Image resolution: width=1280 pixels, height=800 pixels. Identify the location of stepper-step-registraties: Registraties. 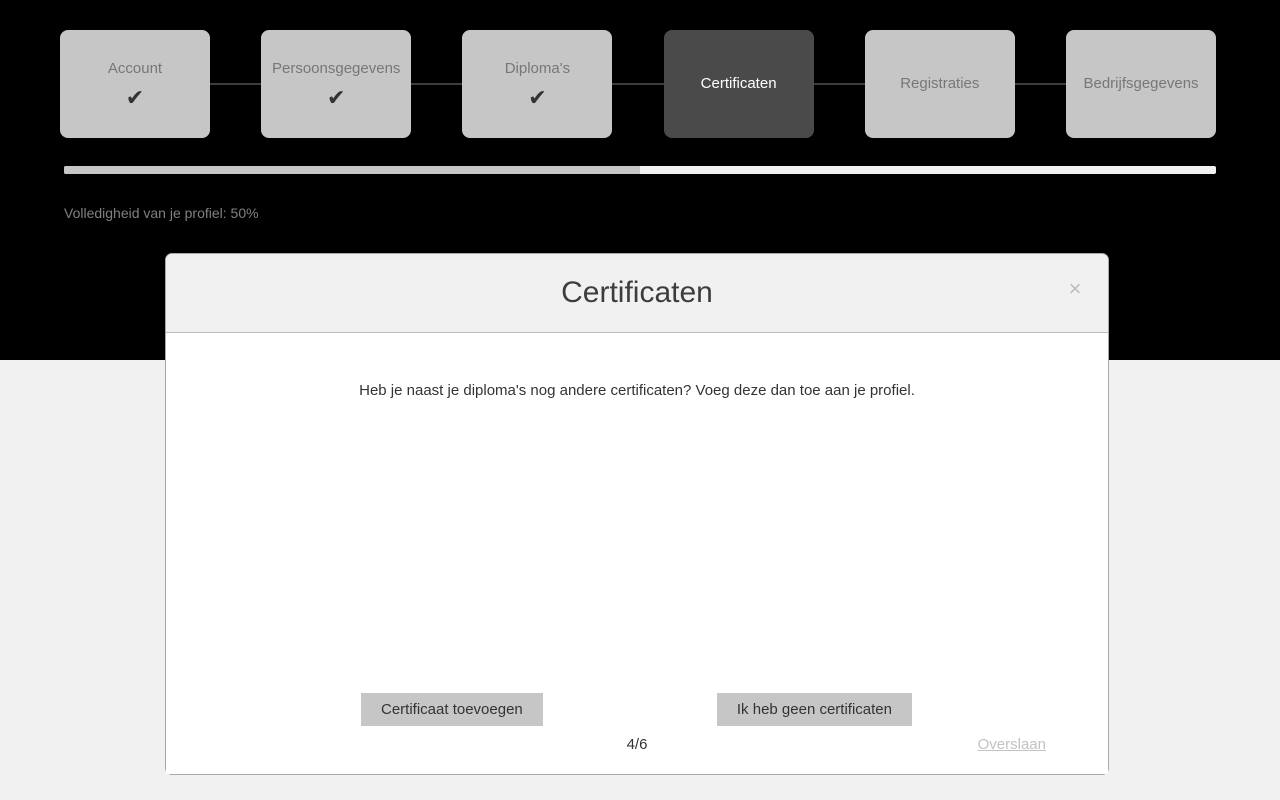
(939, 84).